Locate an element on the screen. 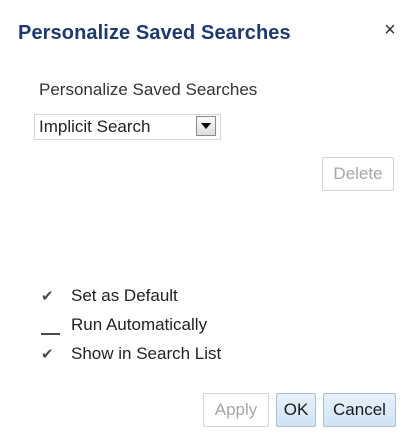 This screenshot has width=407, height=440. cancel-button: Cancel is located at coordinates (359, 410).